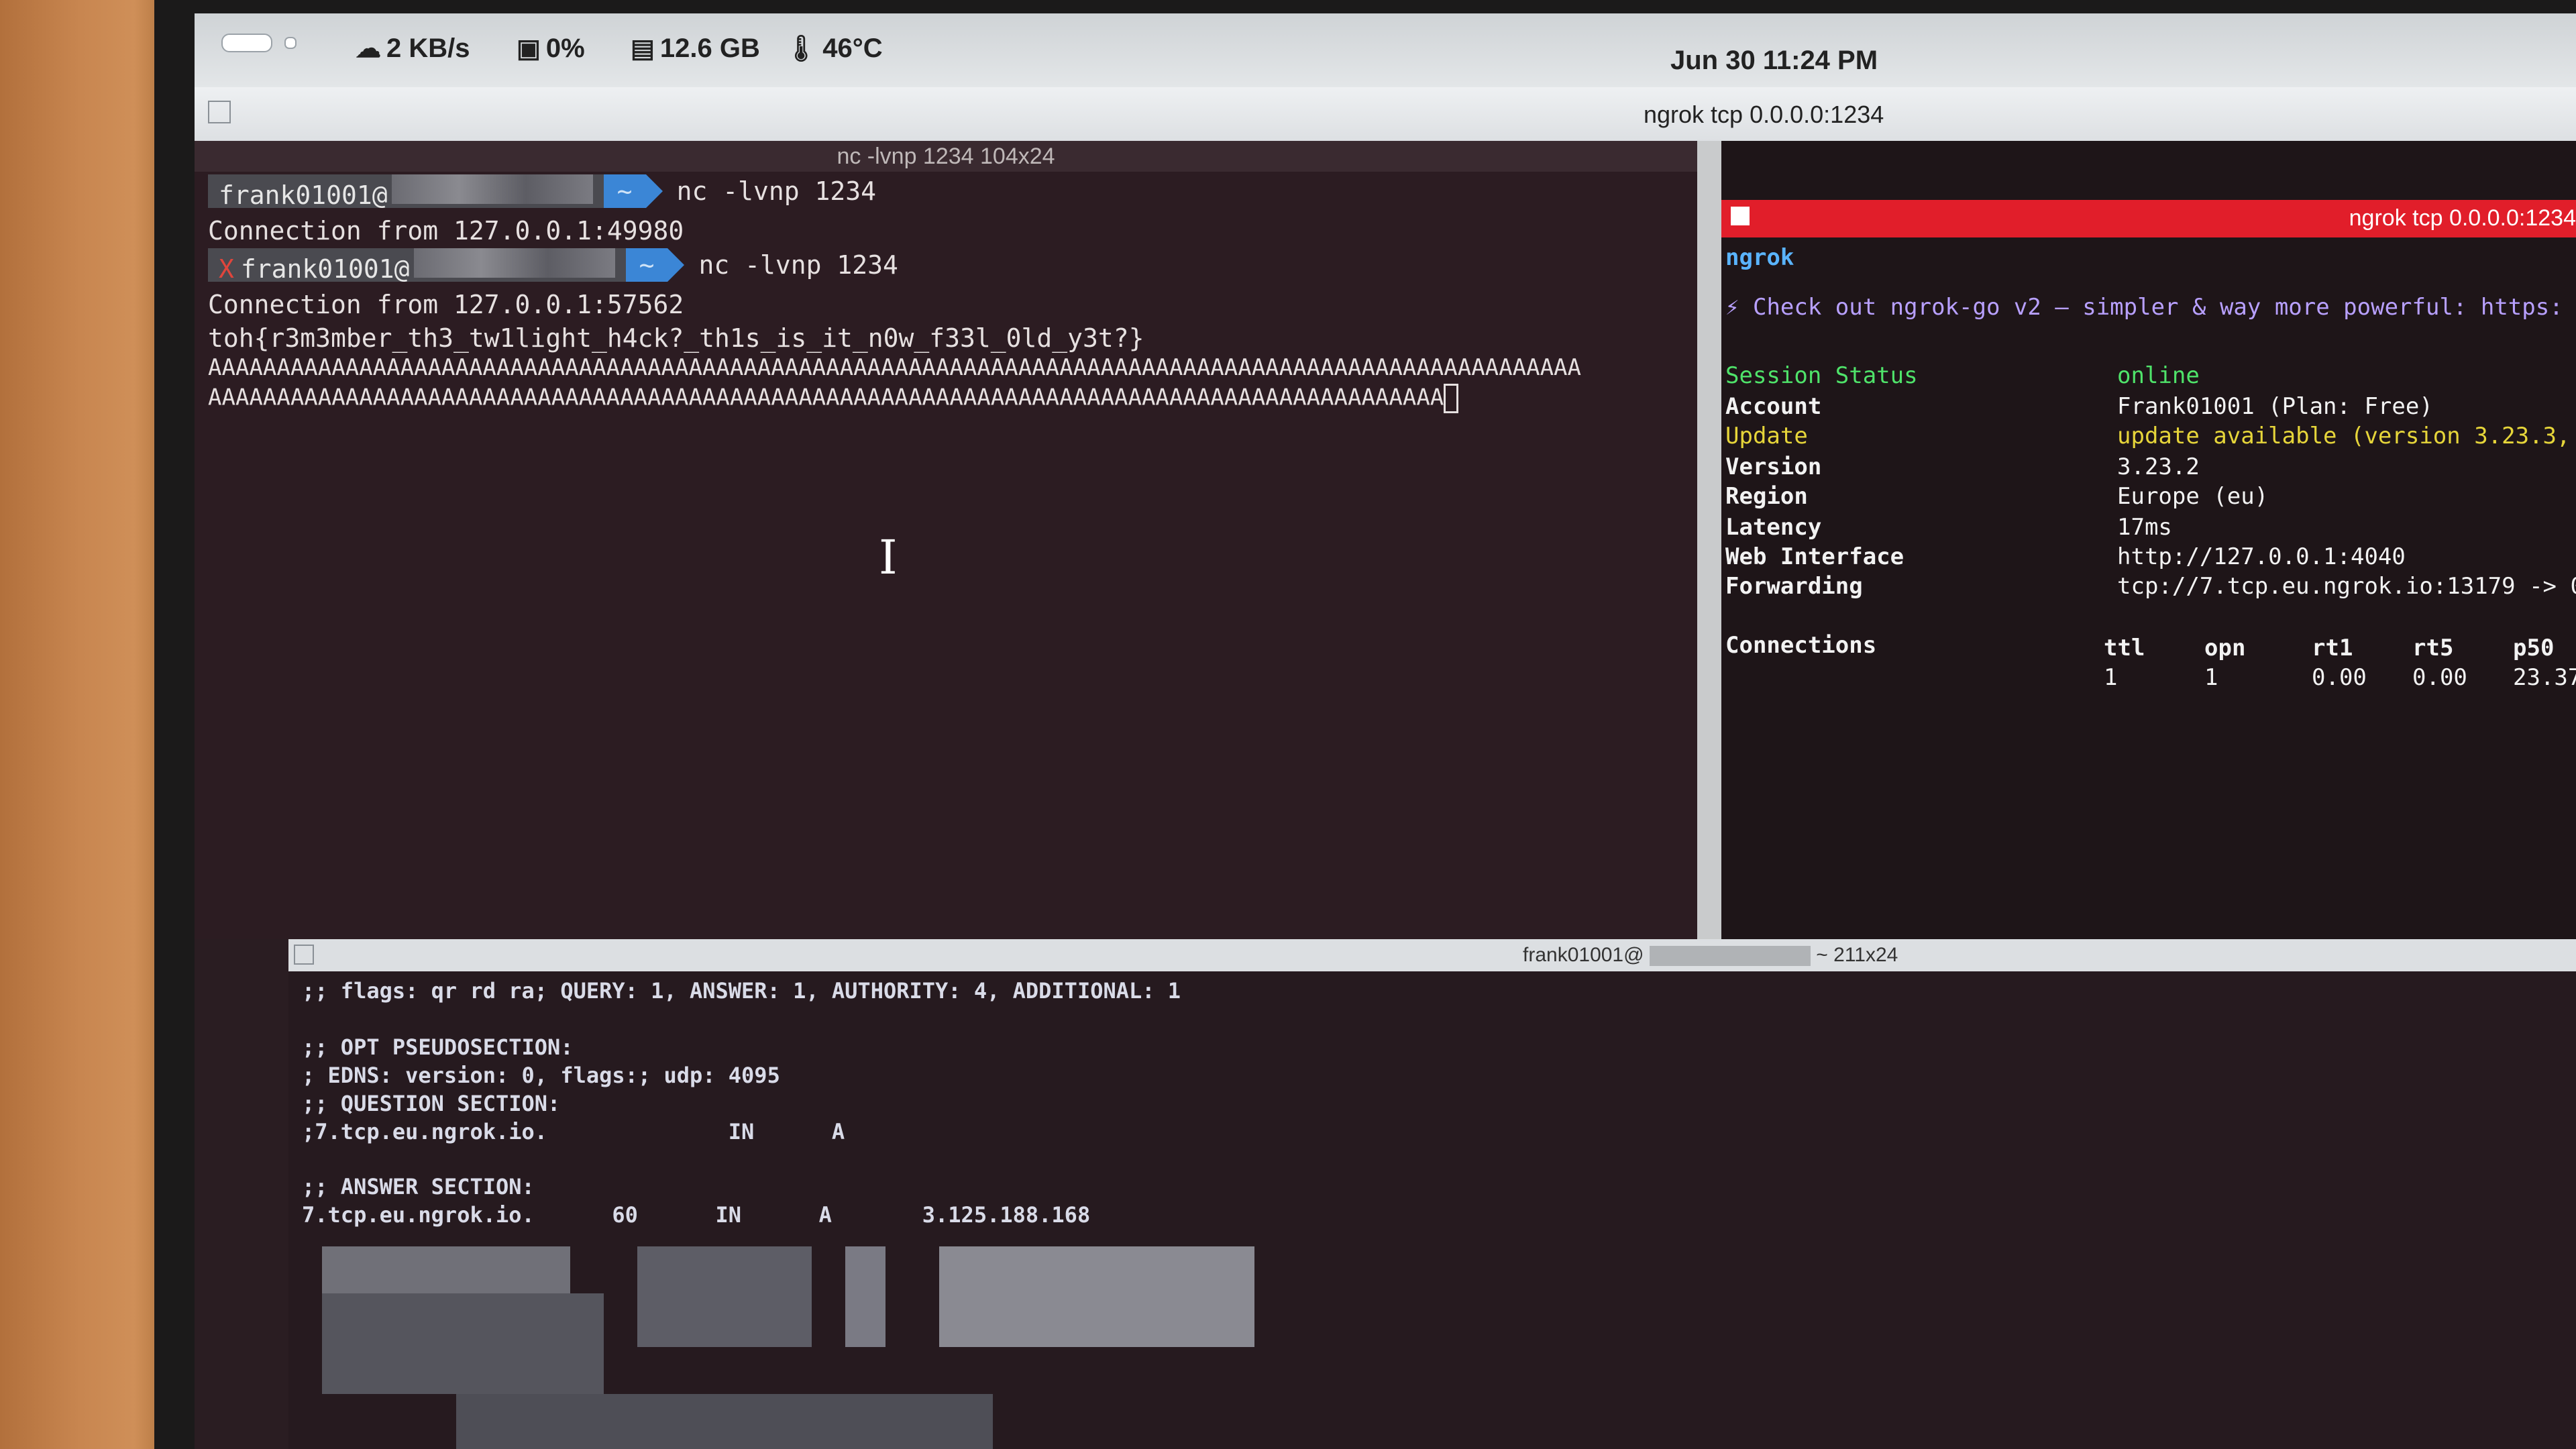 This screenshot has width=2576, height=1449. I want to click on conn-value-rt5: 0.00, so click(2439, 677).